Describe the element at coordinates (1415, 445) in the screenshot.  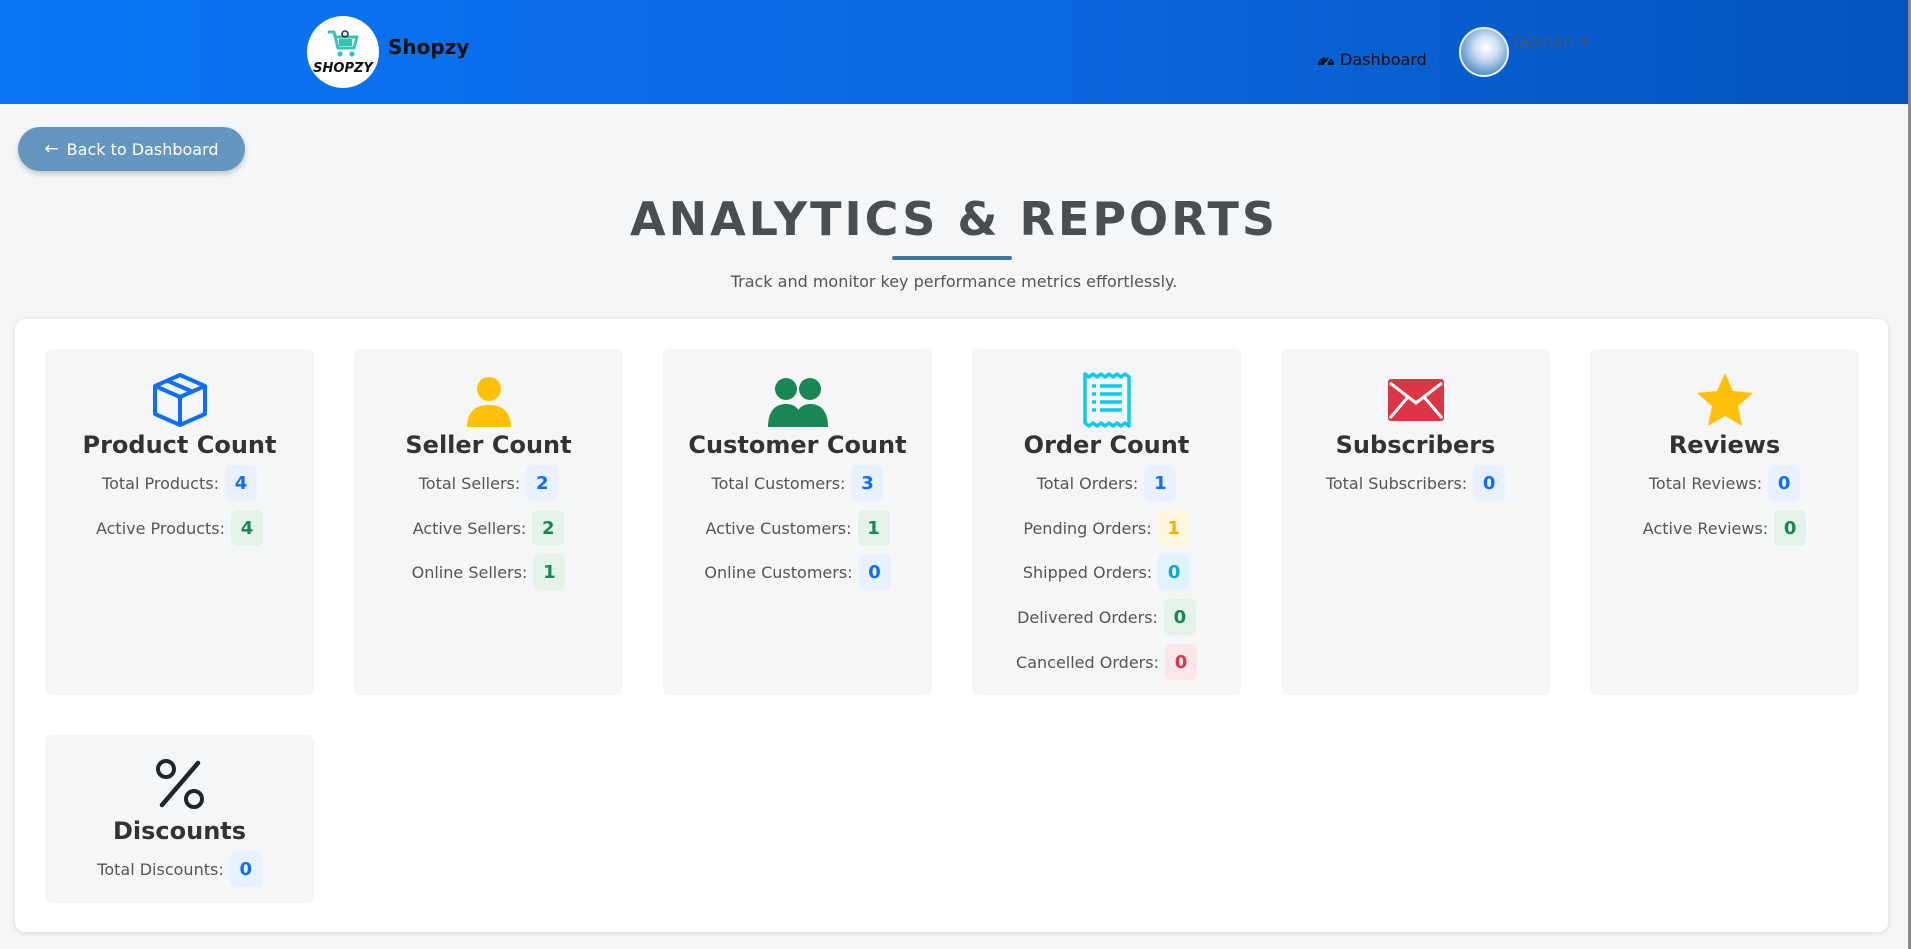
I see `card-title: Subscribers` at that location.